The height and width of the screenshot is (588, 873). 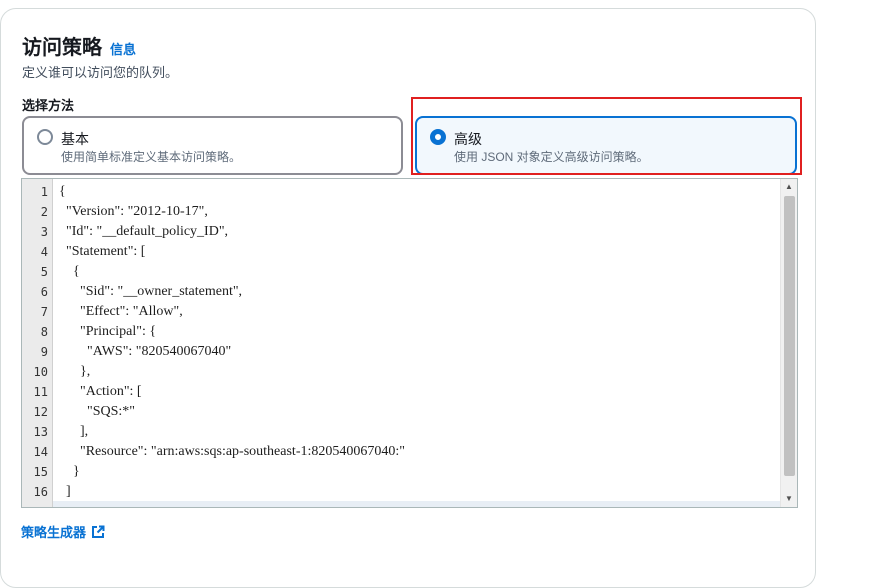 What do you see at coordinates (121, 311) in the screenshot?
I see `code-text: "Effect": "Allow",` at bounding box center [121, 311].